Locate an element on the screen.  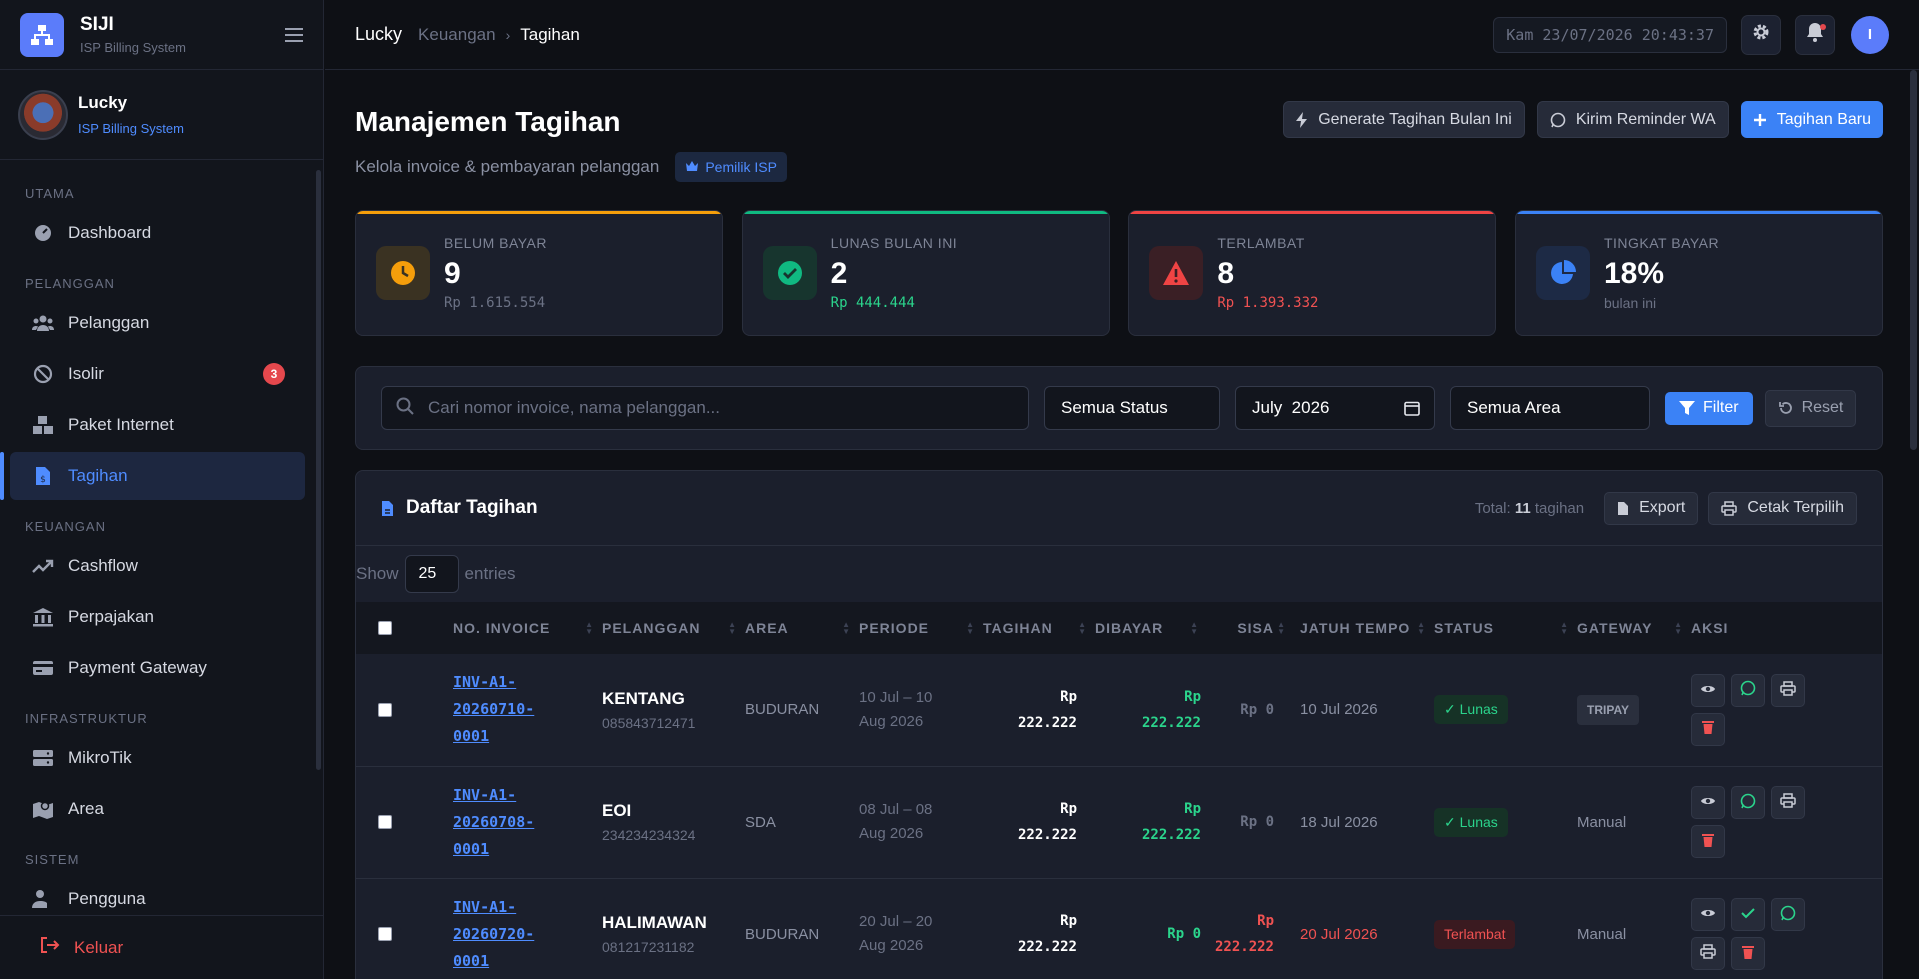
generate-invoice-button: Generate Tagihan Bulan Ini is located at coordinates (1404, 119).